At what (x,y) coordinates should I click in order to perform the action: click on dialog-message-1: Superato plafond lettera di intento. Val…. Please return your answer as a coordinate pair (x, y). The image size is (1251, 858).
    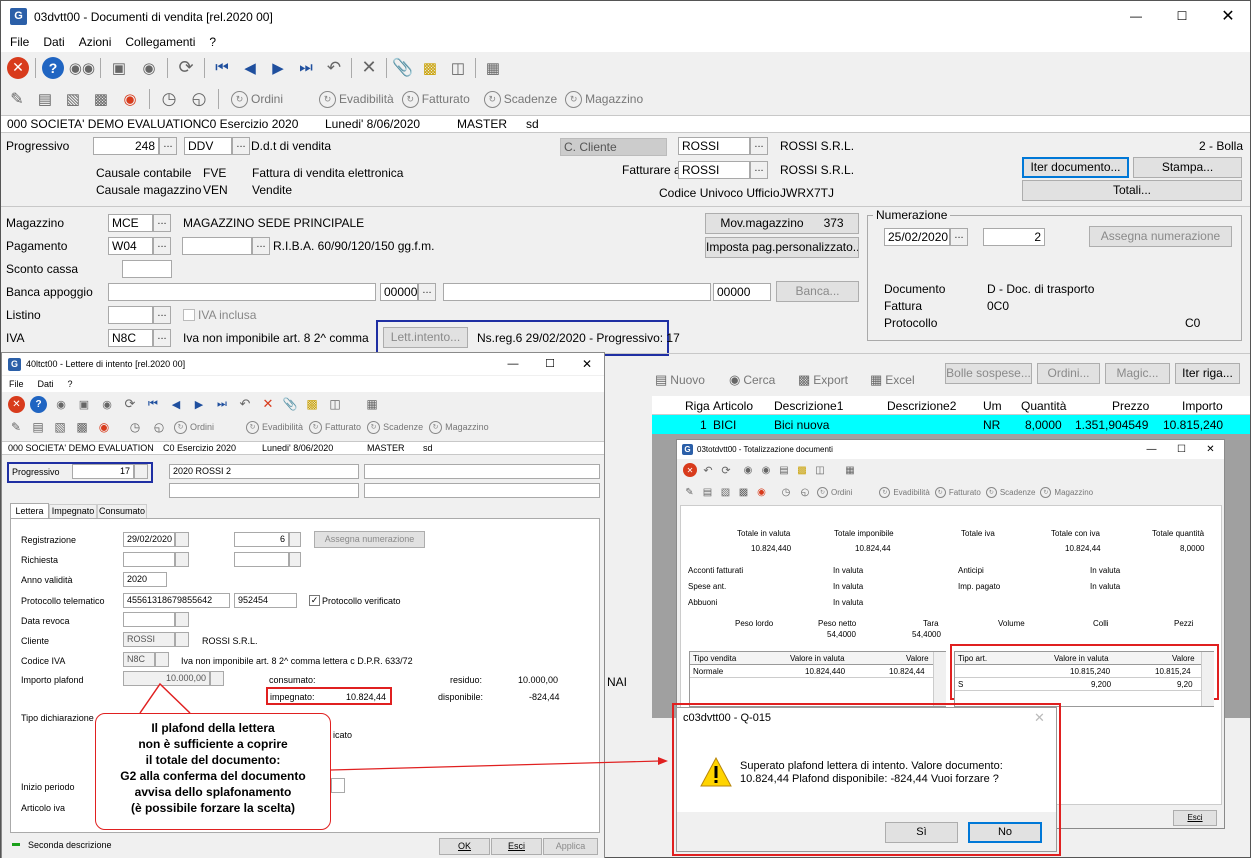
    Looking at the image, I should click on (871, 766).